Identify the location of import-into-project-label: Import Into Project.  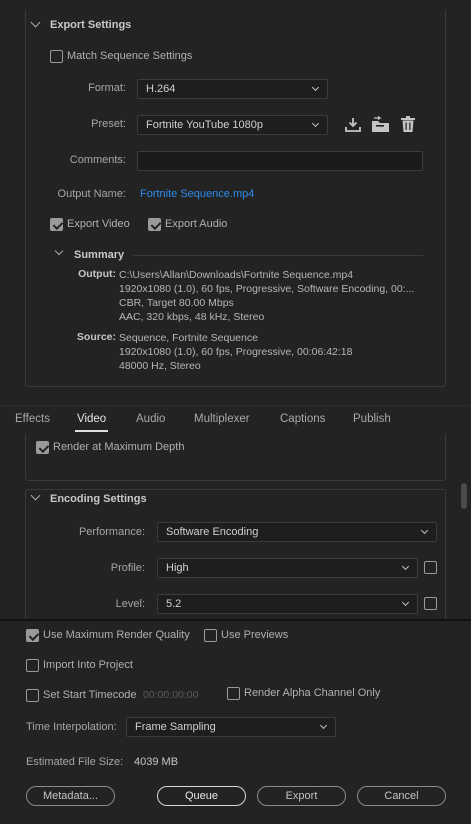
(88, 665).